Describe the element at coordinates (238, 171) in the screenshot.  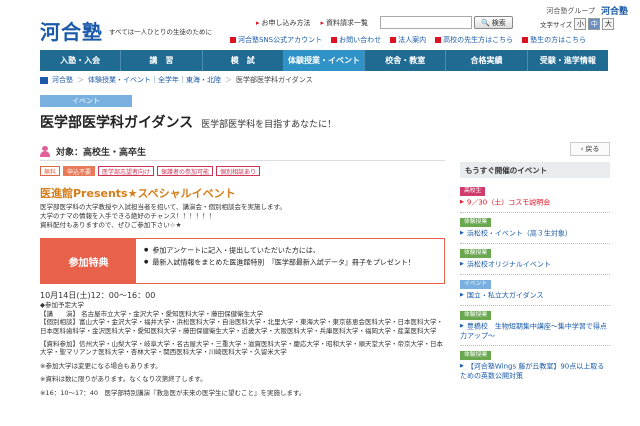
I see `badge-consultation: 個別相談あり` at that location.